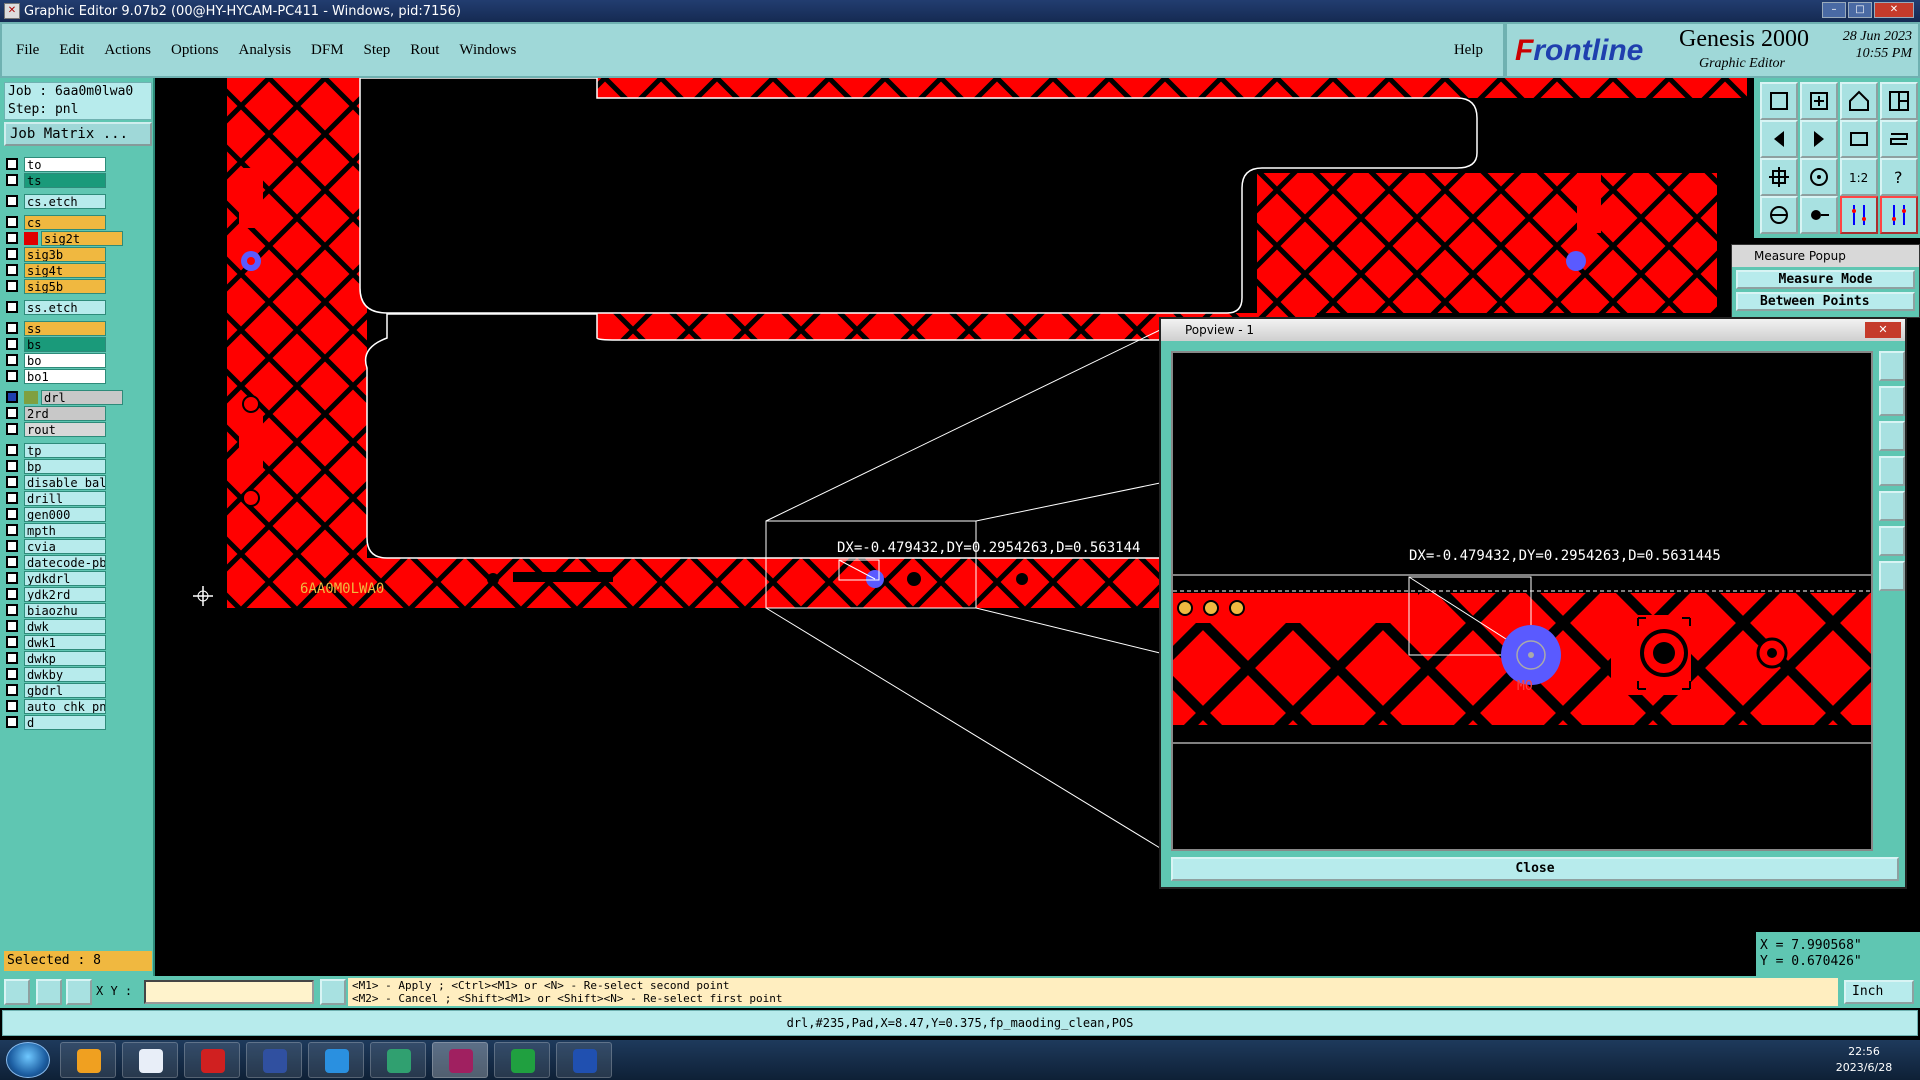 The height and width of the screenshot is (1080, 1920). Describe the element at coordinates (65, 328) in the screenshot. I see `layer-row: ss` at that location.